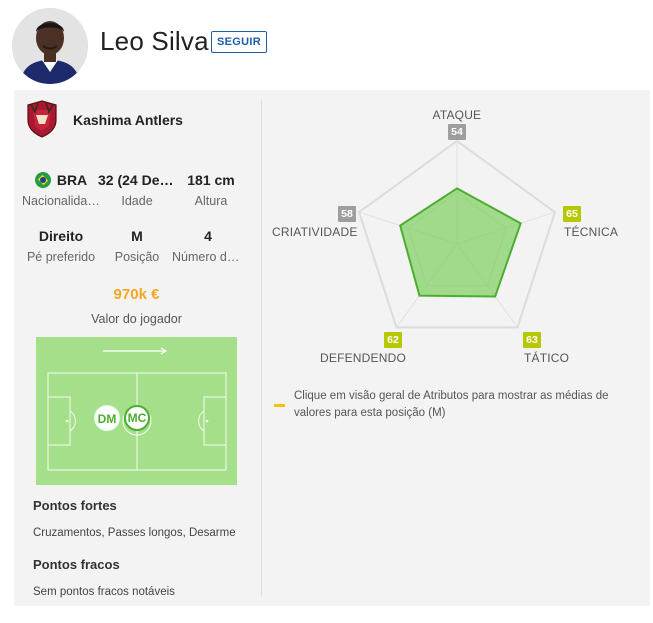  I want to click on stat-height-value: 181 cm, so click(211, 180).